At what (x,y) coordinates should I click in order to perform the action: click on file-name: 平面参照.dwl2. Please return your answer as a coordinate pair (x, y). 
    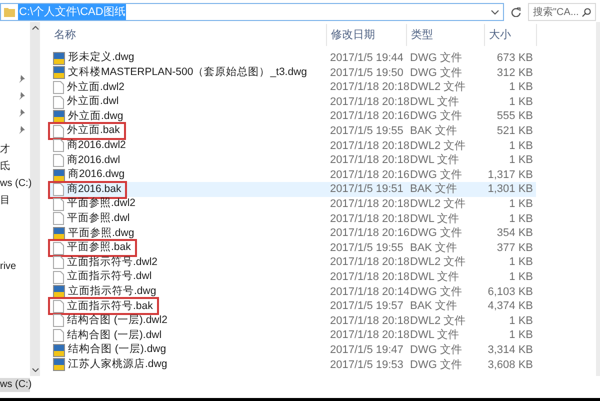
    Looking at the image, I should click on (95, 204).